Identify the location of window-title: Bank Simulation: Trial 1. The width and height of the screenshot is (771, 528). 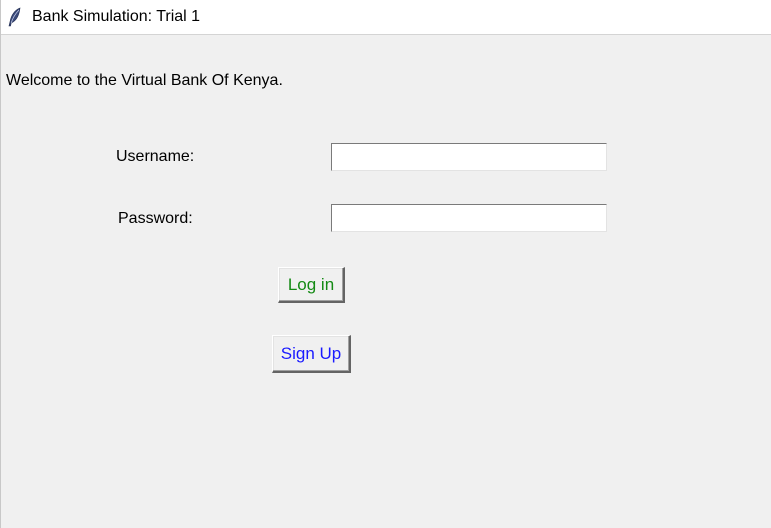
(116, 16).